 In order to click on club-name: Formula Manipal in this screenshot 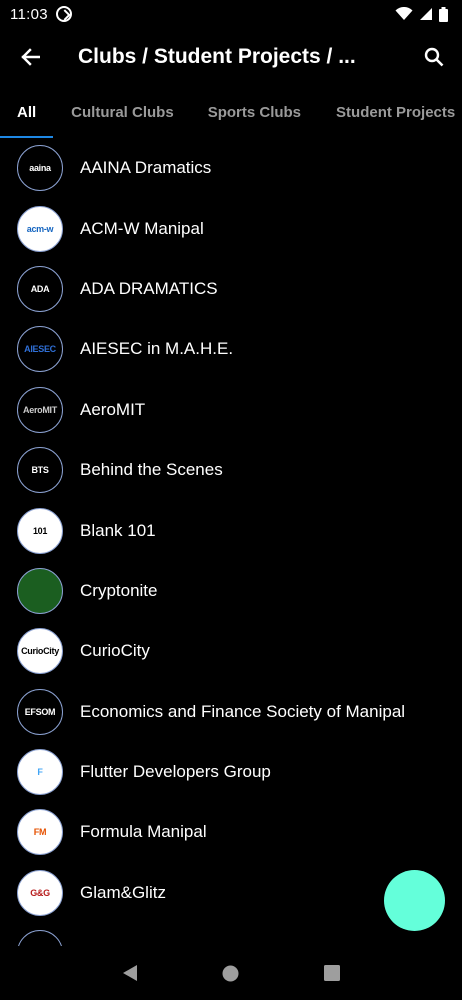, I will do `click(143, 832)`.